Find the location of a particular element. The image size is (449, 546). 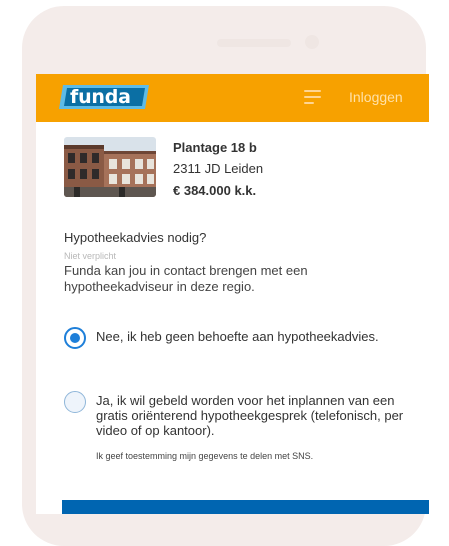

listing-city: 2311 JD Leiden is located at coordinates (218, 168).